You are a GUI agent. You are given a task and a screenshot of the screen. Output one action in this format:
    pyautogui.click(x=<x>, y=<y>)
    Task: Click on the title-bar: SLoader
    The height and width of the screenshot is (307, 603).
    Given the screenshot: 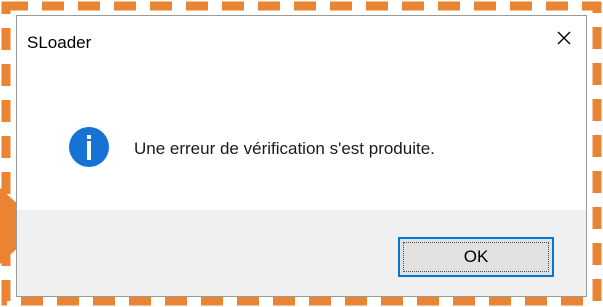 What is the action you would take?
    pyautogui.click(x=301, y=38)
    